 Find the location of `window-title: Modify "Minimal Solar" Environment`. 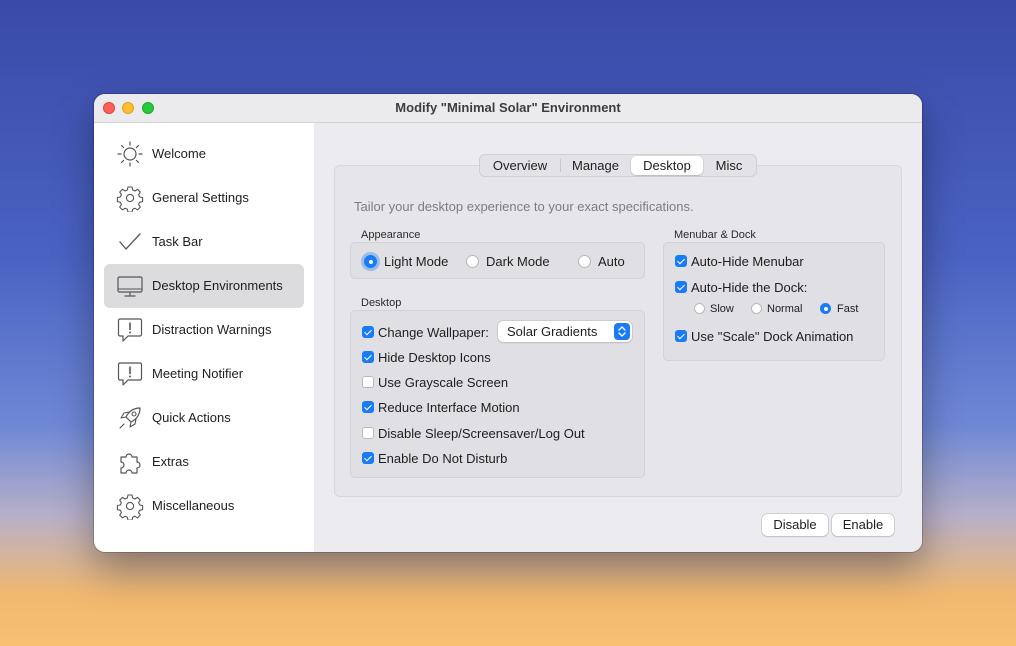

window-title: Modify "Minimal Solar" Environment is located at coordinates (508, 107).